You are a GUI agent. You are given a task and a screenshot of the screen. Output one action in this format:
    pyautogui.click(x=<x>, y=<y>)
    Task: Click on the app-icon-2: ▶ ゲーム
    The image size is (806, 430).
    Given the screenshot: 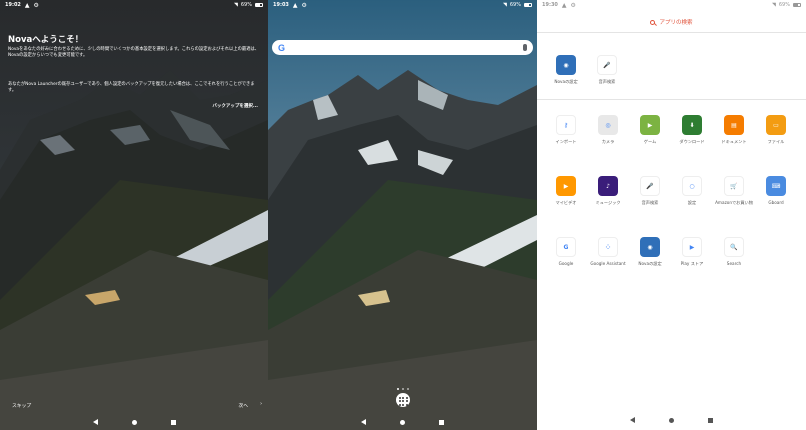 What is the action you would take?
    pyautogui.click(x=650, y=130)
    